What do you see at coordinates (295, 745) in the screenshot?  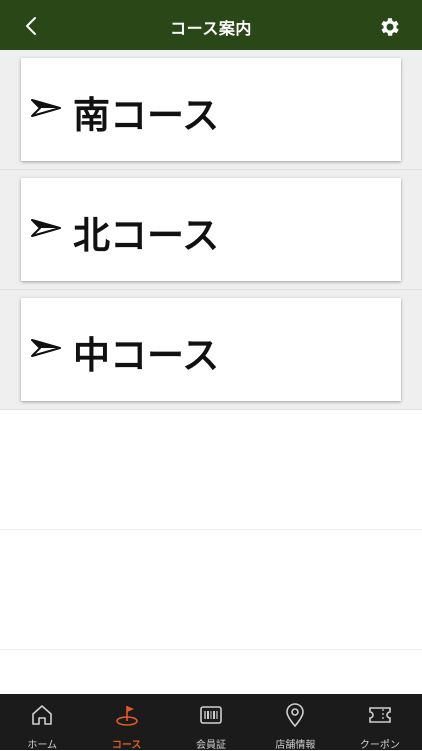 I see `tab-label: 店舗情報` at bounding box center [295, 745].